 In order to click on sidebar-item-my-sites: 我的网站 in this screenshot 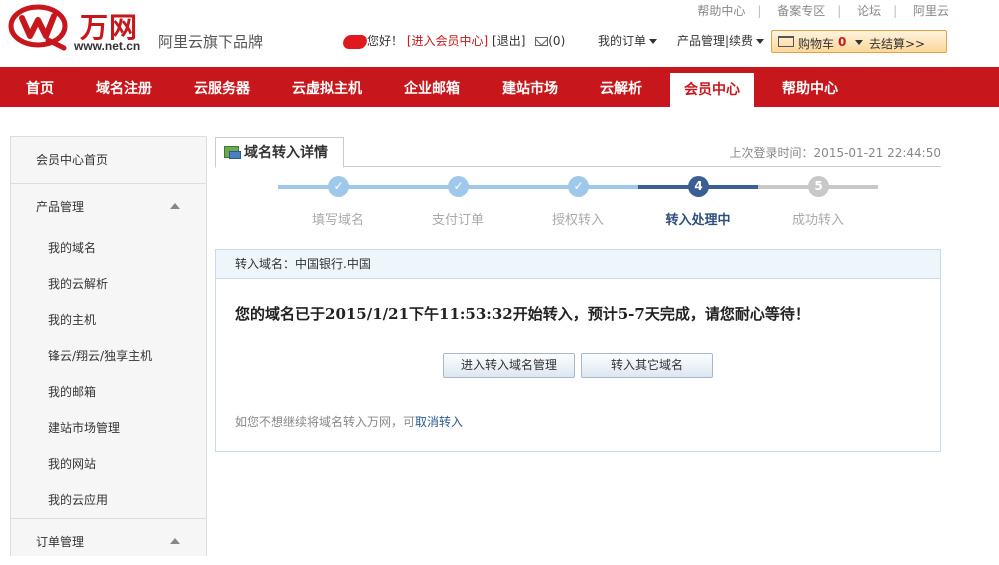, I will do `click(108, 464)`.